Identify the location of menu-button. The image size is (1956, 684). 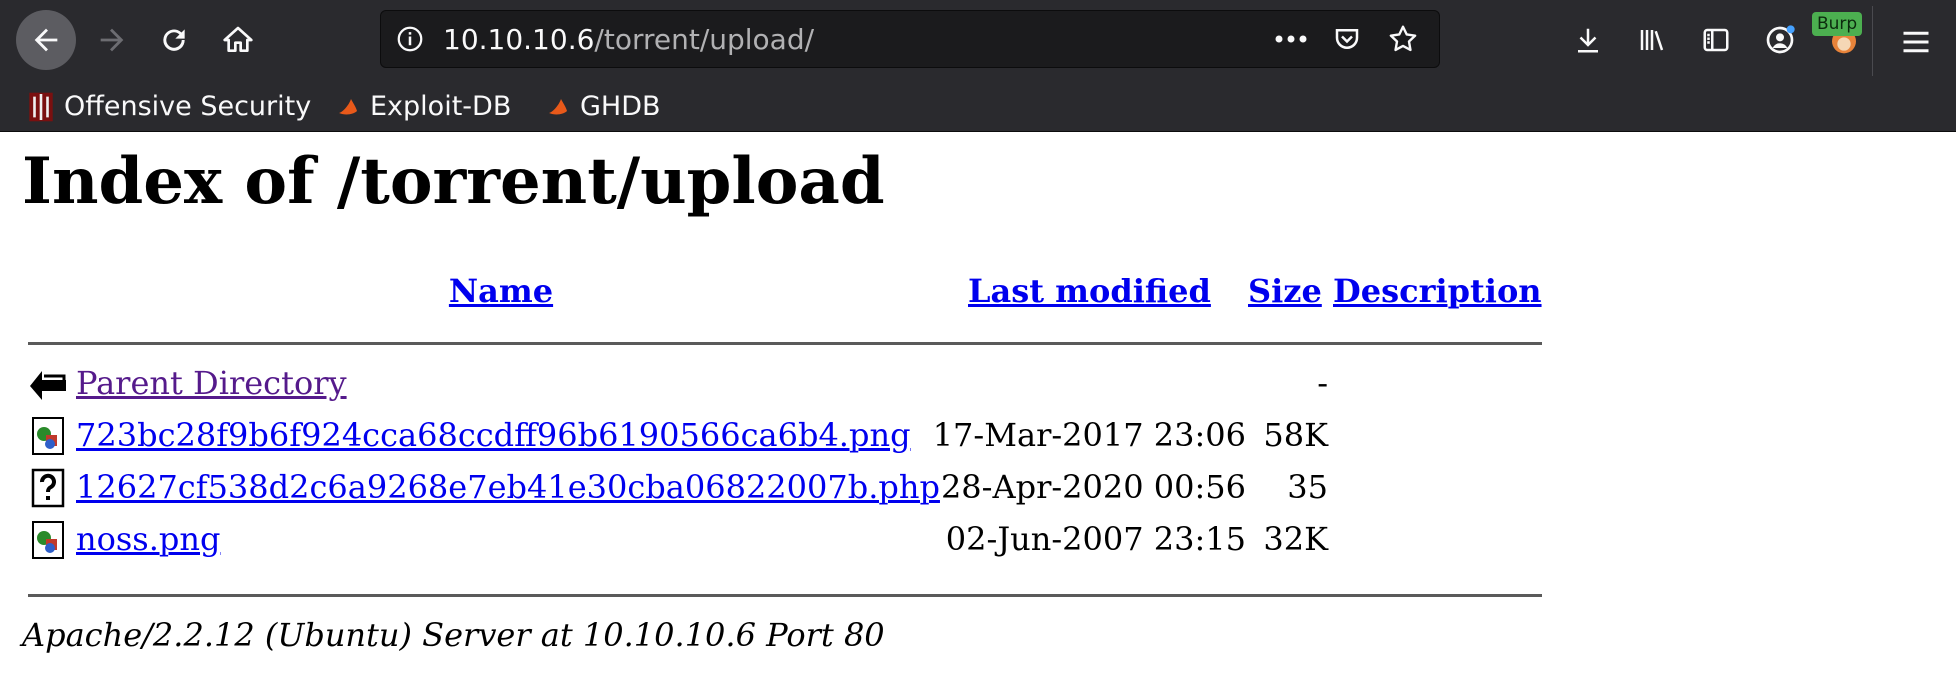
(1916, 42).